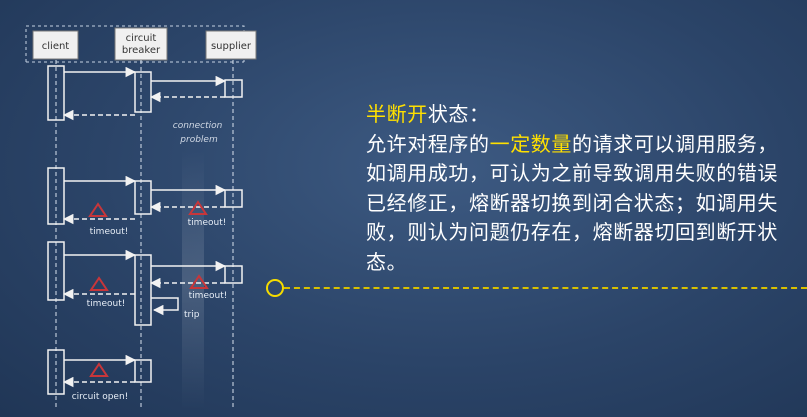  I want to click on participant-label: circuit, so click(141, 38).